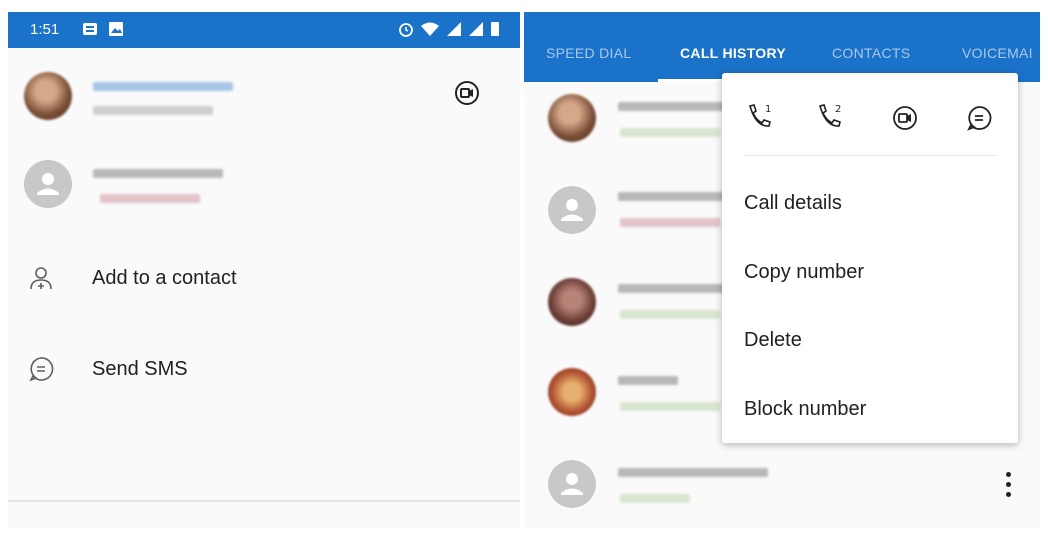  Describe the element at coordinates (406, 30) in the screenshot. I see `alarm-icon` at that location.